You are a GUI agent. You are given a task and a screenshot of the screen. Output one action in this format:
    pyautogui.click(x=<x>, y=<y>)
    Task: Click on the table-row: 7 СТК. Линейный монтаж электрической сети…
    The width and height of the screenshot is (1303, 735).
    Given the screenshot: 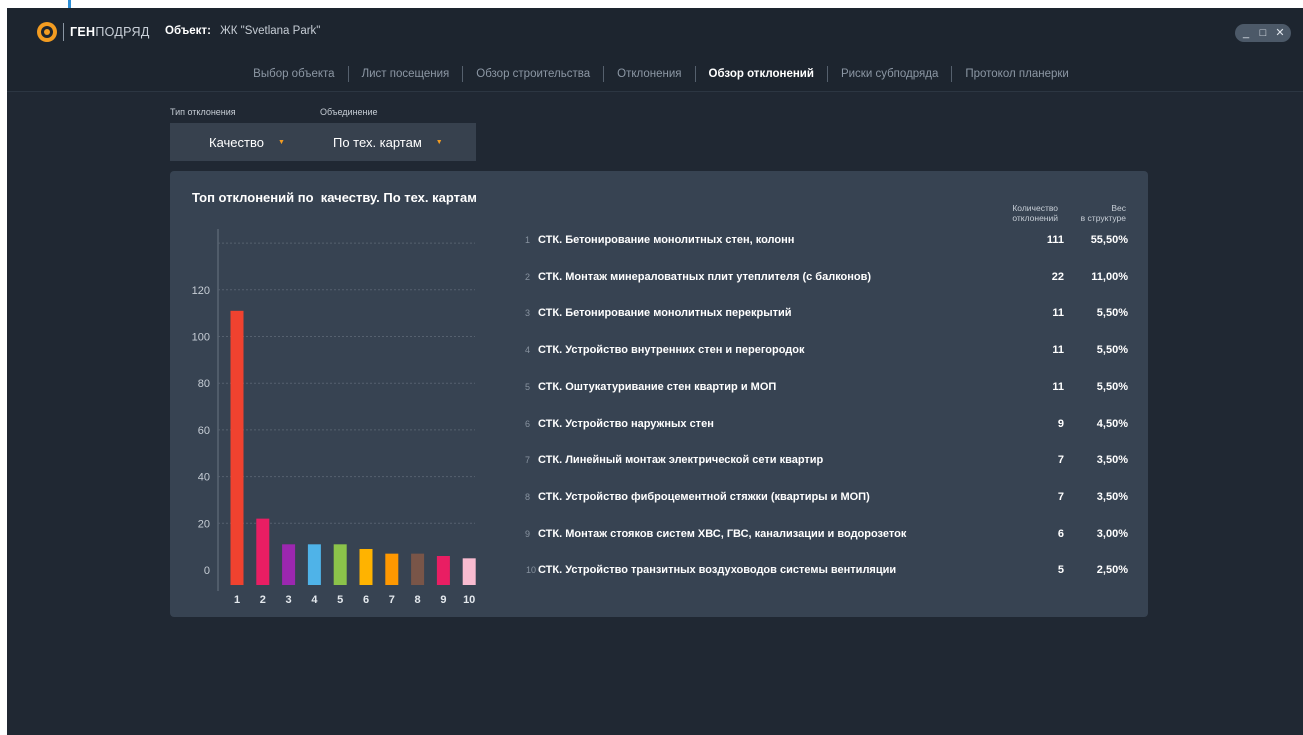 What is the action you would take?
    pyautogui.click(x=823, y=460)
    